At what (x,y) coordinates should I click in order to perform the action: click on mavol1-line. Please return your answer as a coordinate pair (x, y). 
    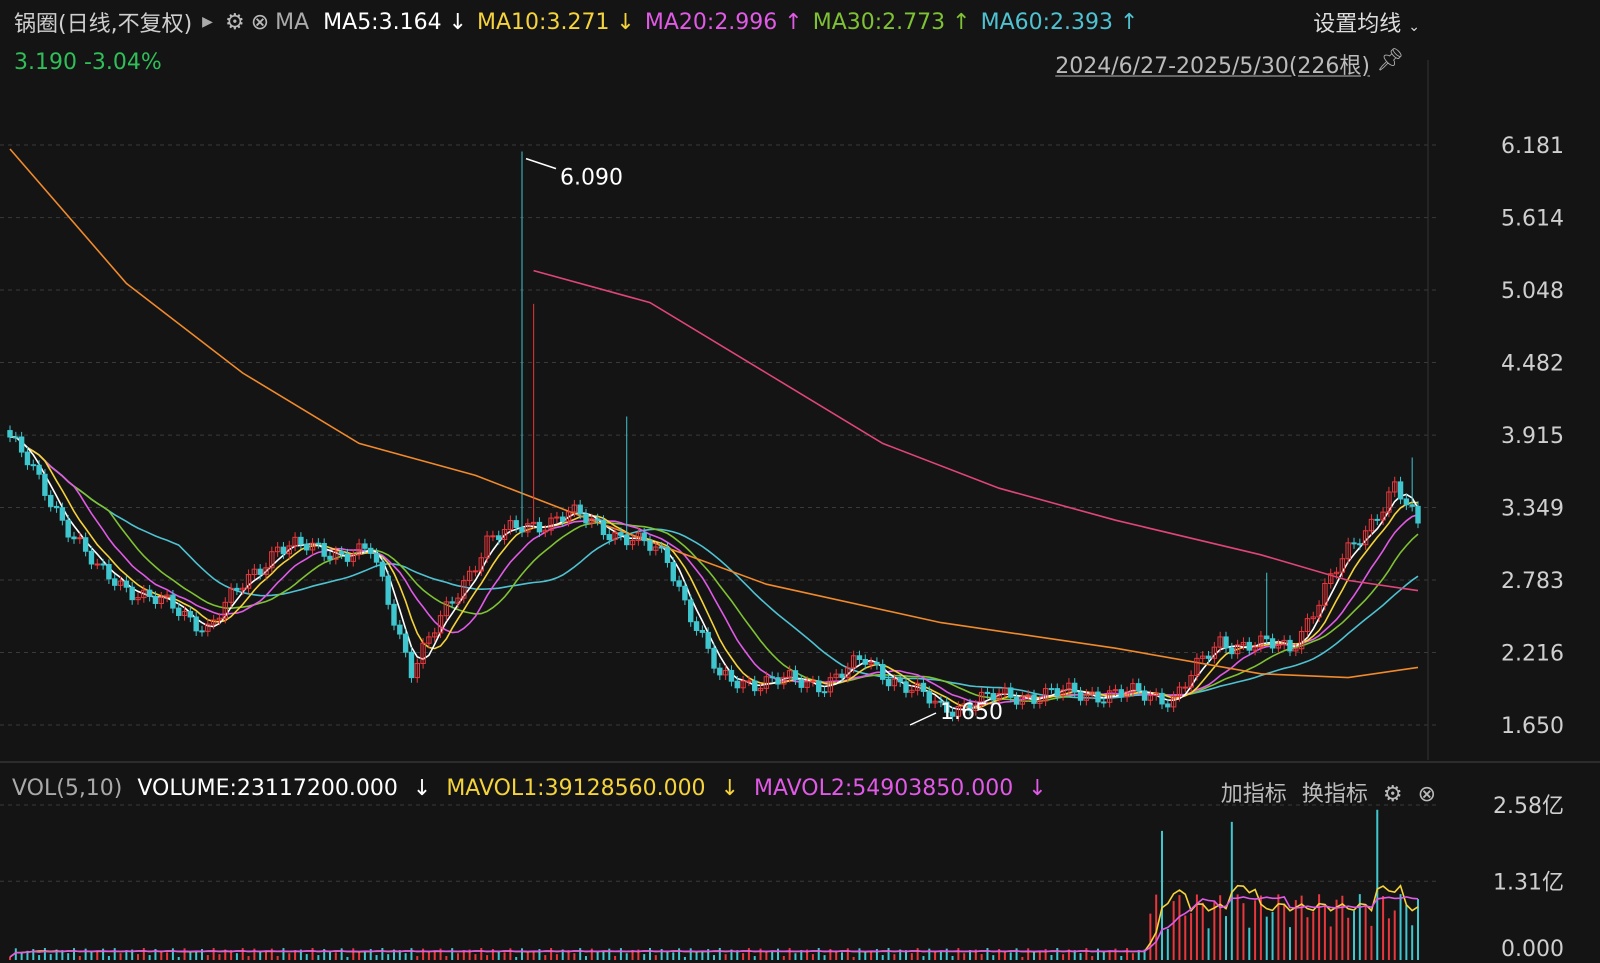
    Looking at the image, I should click on (714, 921).